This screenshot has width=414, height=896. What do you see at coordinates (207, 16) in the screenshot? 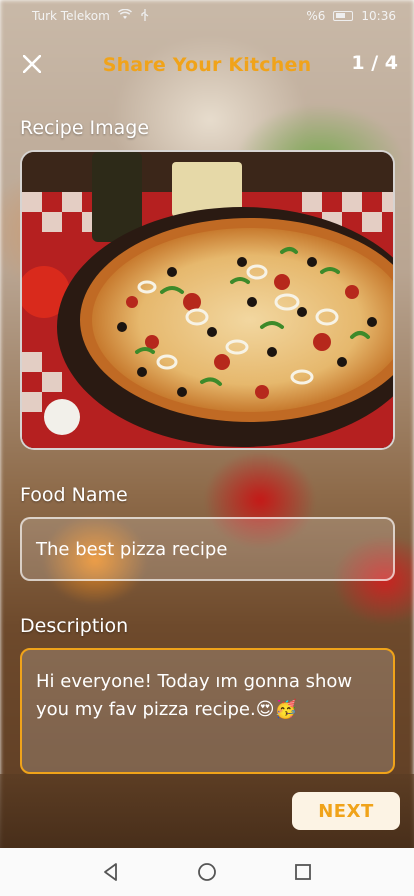
I see `status-bar: Turk Telekom %6 10:36` at bounding box center [207, 16].